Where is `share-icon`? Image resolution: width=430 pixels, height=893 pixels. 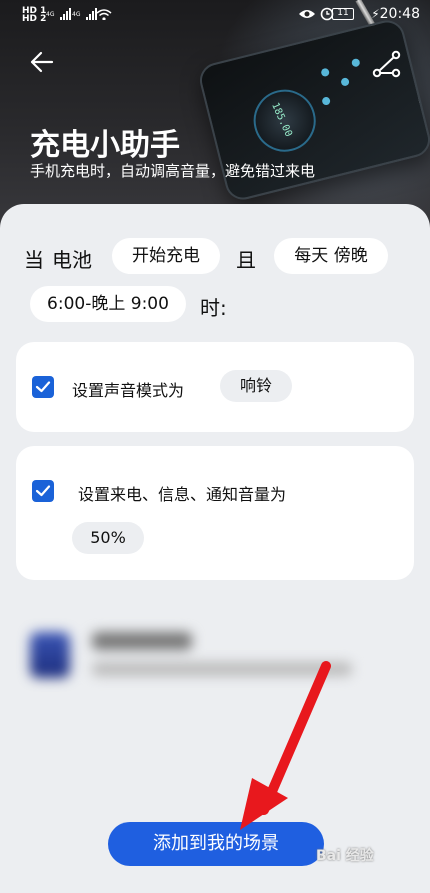
share-icon is located at coordinates (386, 64).